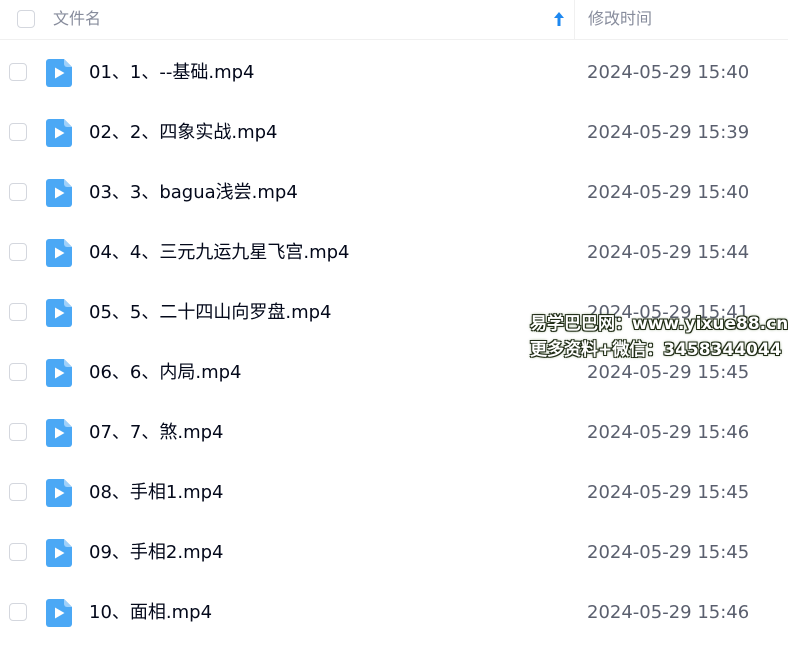  What do you see at coordinates (183, 133) in the screenshot?
I see `file-name: 02、2、四象实战.mp4` at bounding box center [183, 133].